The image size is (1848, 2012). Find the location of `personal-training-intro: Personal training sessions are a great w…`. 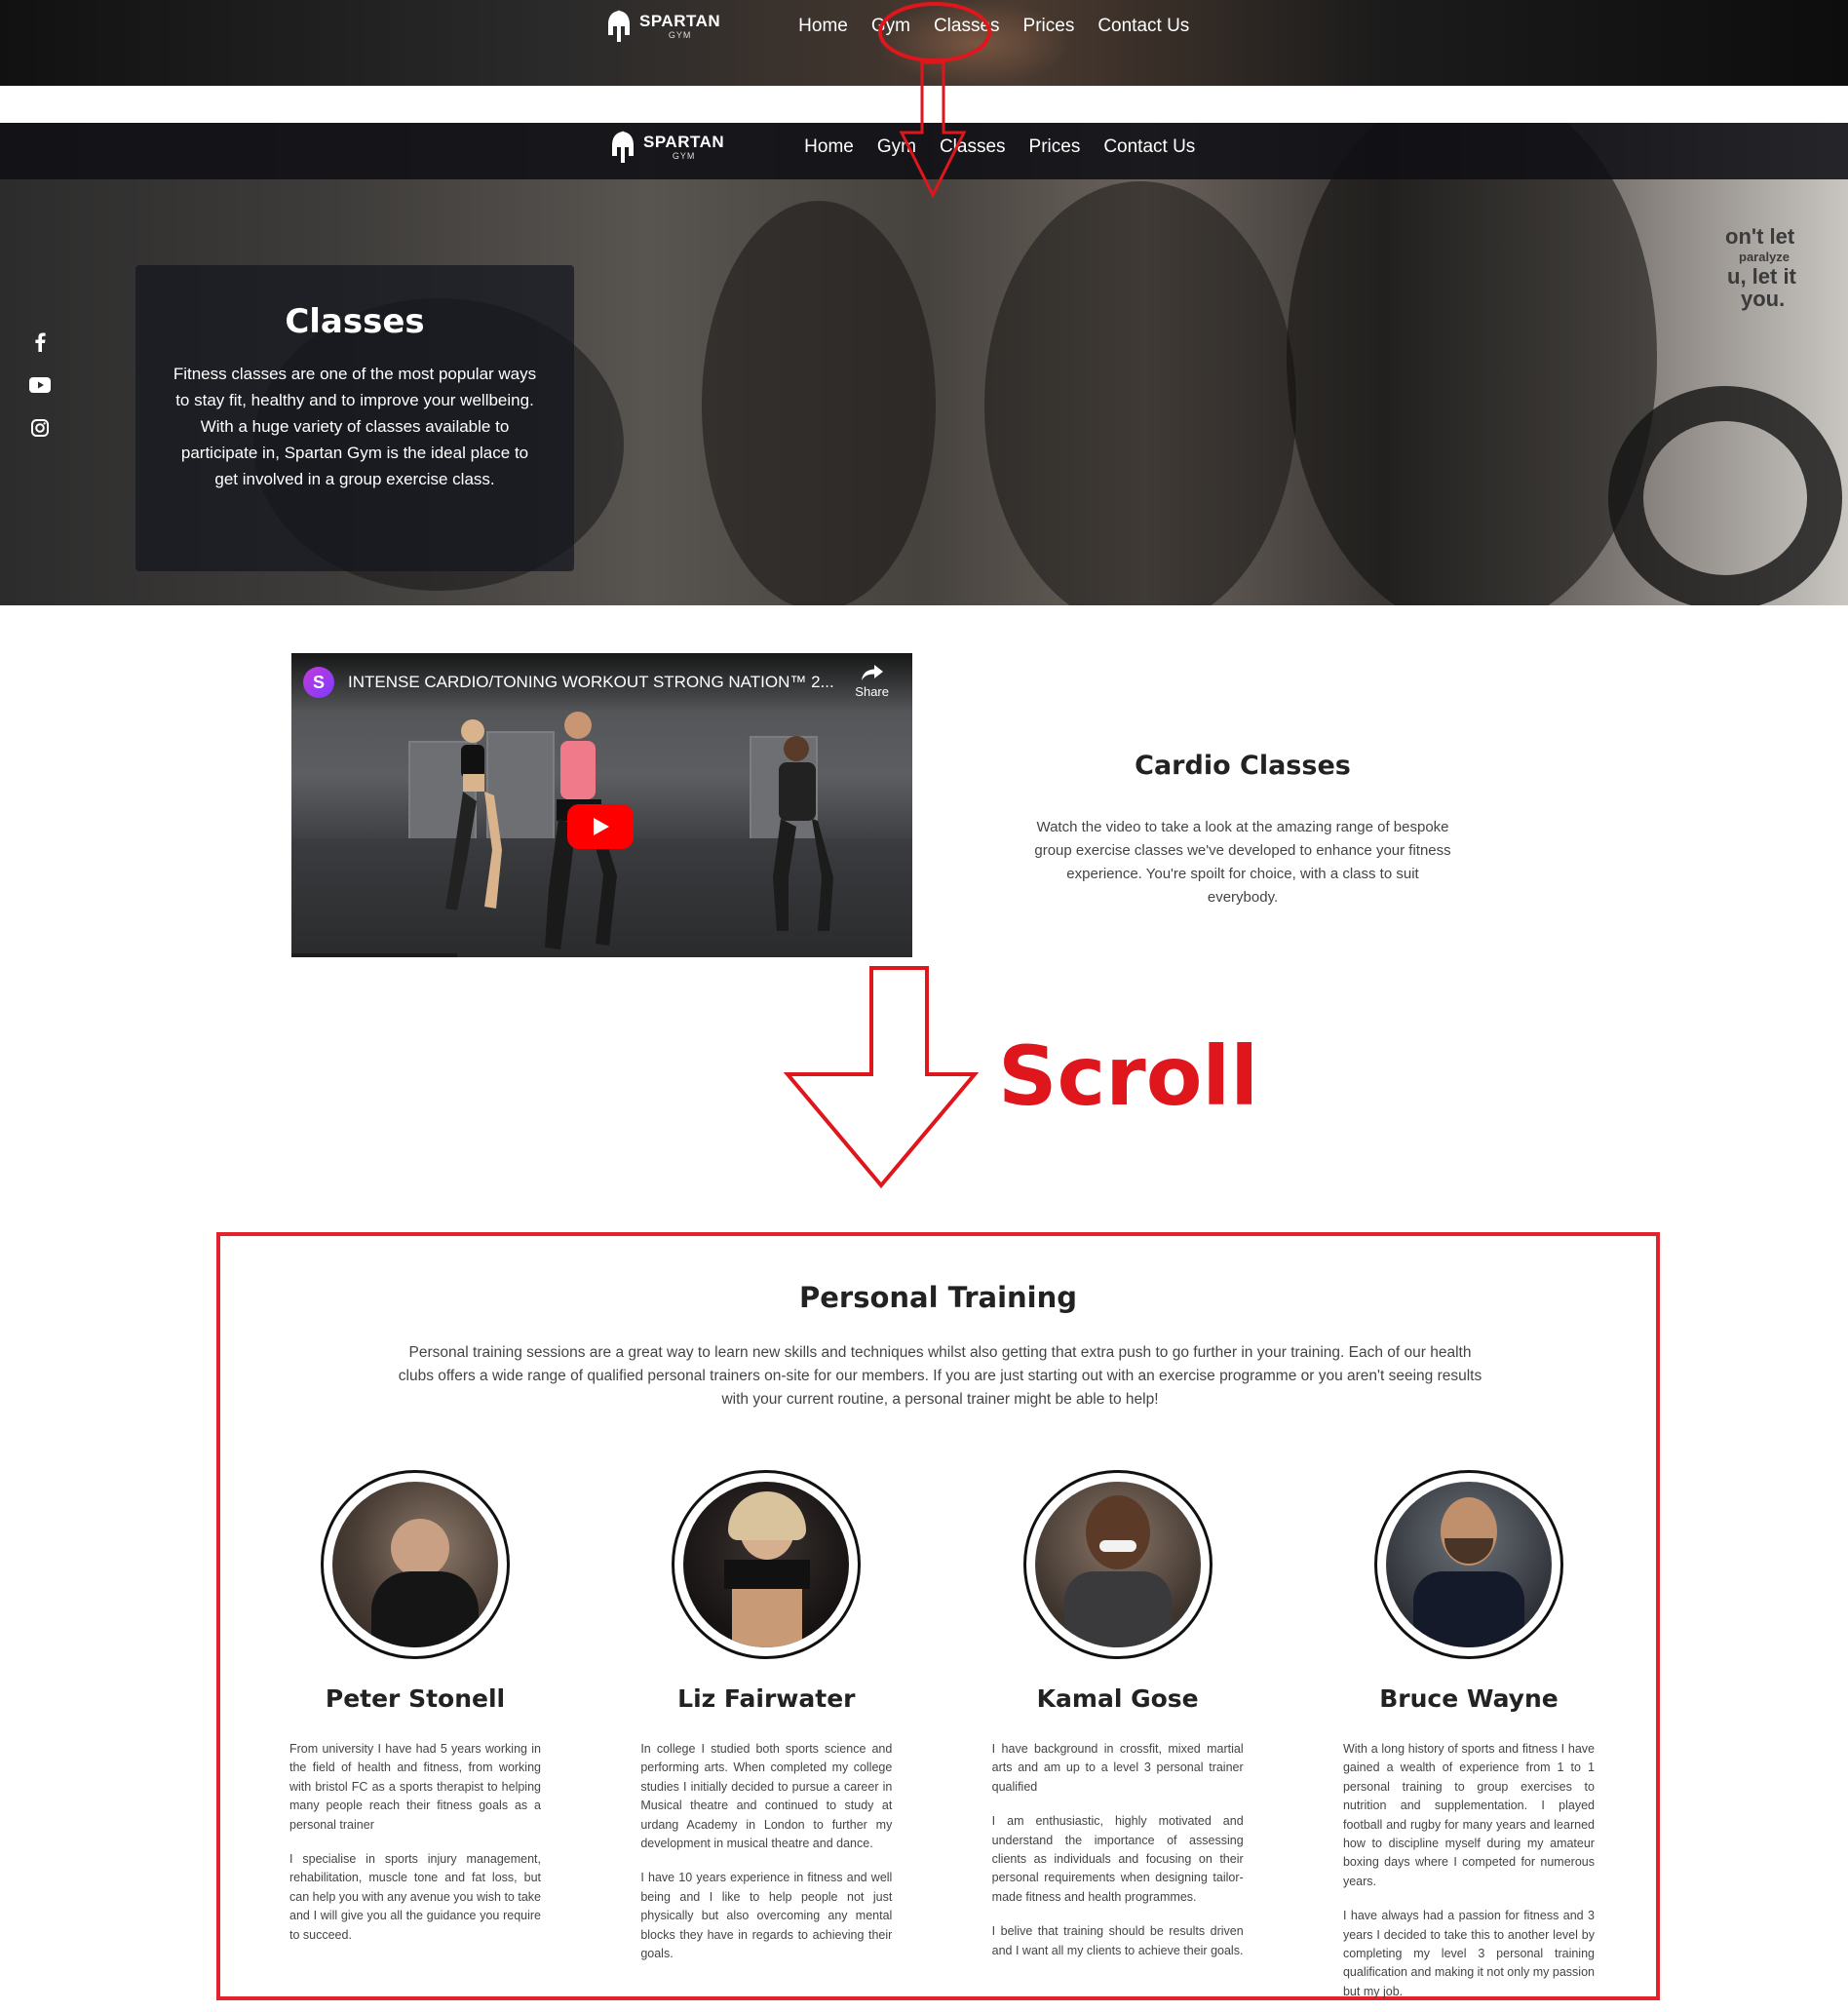

personal-training-intro: Personal training sessions are a great w… is located at coordinates (940, 1376).